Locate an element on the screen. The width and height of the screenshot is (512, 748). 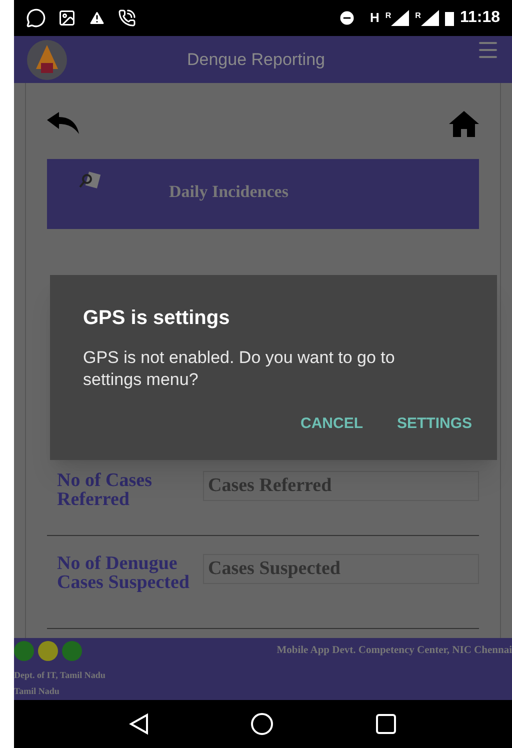
home-circle-icon is located at coordinates (262, 724).